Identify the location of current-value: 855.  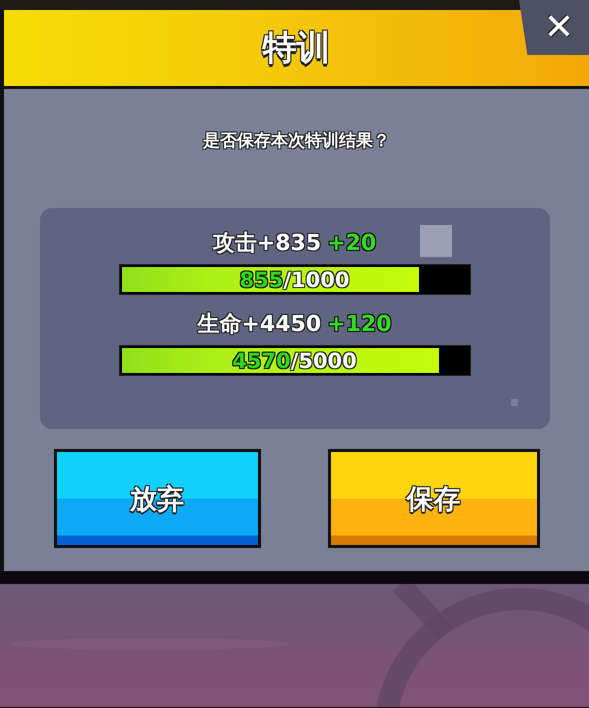
(262, 280).